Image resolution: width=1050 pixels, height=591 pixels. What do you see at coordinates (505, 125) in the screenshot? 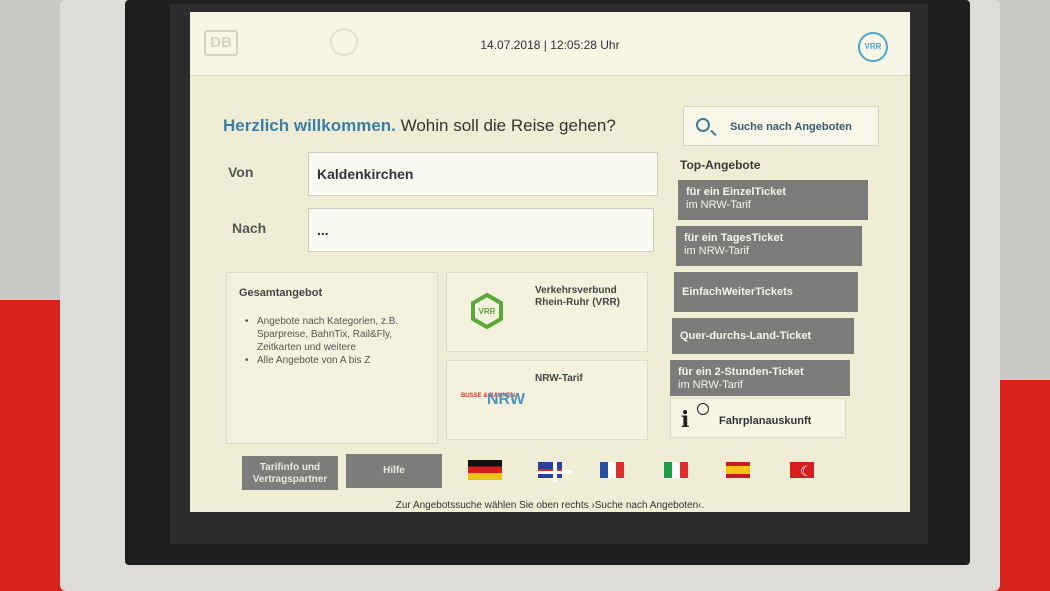
I see `welcome-question: Wohin soll die Reise gehen?` at bounding box center [505, 125].